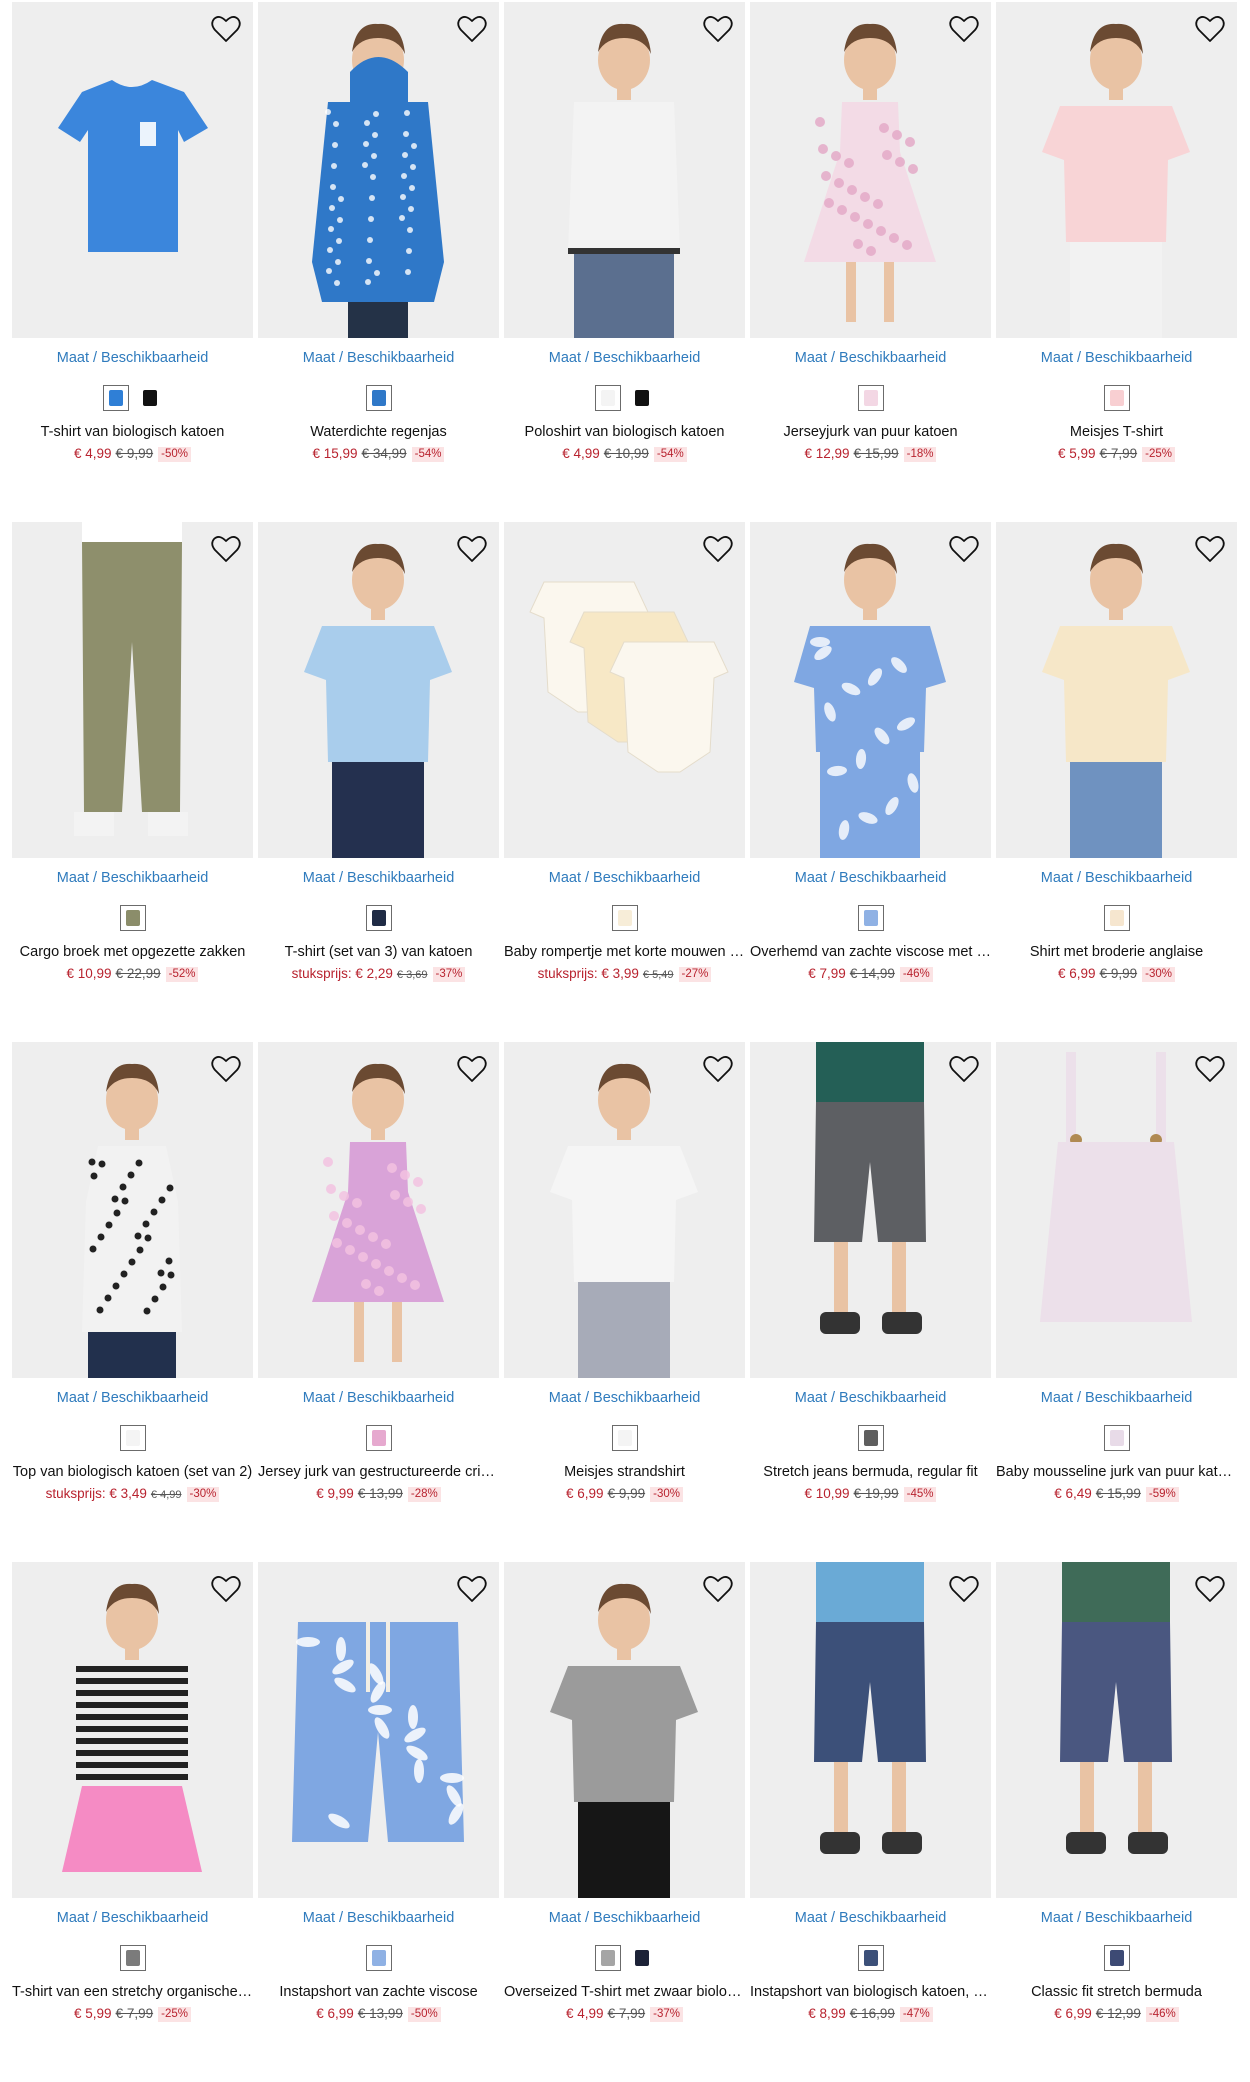  What do you see at coordinates (1116, 952) in the screenshot?
I see `product-name: Shirt met broderie anglaise` at bounding box center [1116, 952].